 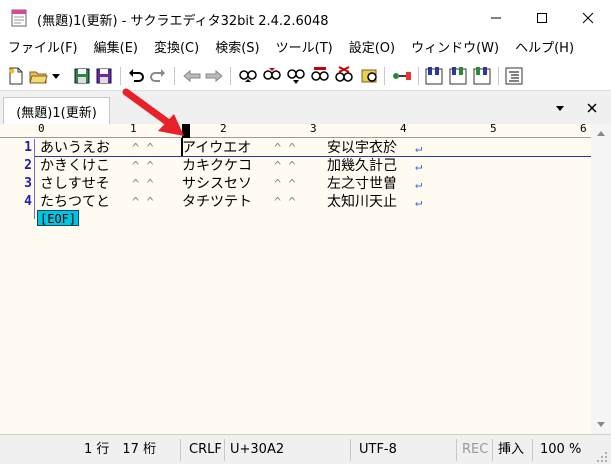 What do you see at coordinates (75, 166) in the screenshot?
I see `text-hiragana: かきくけこ` at bounding box center [75, 166].